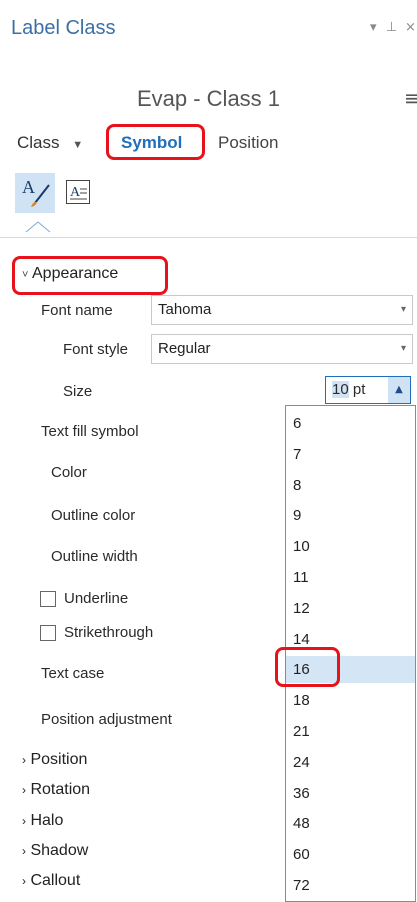 The image size is (417, 902). I want to click on chevron-up-icon: ▲, so click(399, 390).